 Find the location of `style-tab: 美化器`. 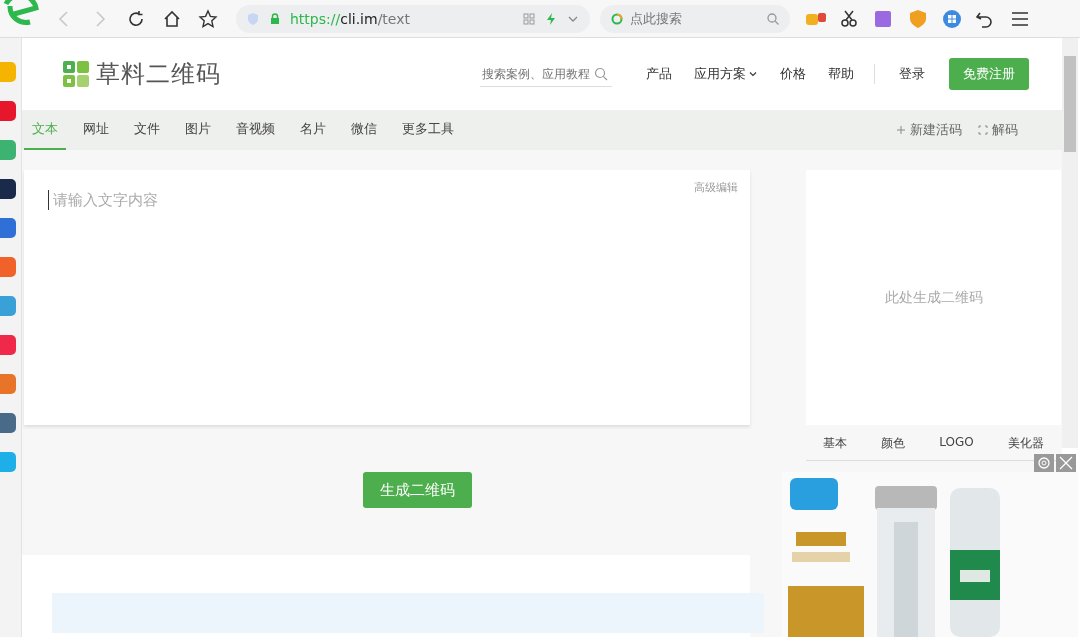

style-tab: 美化器 is located at coordinates (1025, 443).